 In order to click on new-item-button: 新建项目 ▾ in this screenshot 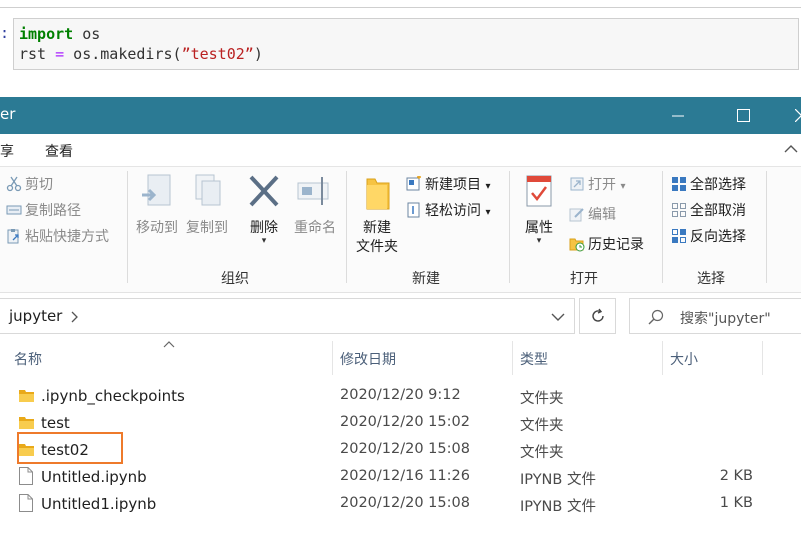, I will do `click(448, 184)`.